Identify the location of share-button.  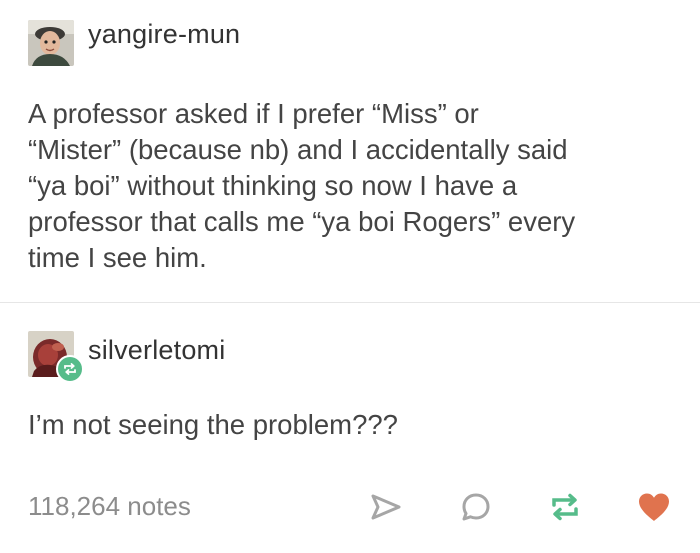
(386, 507).